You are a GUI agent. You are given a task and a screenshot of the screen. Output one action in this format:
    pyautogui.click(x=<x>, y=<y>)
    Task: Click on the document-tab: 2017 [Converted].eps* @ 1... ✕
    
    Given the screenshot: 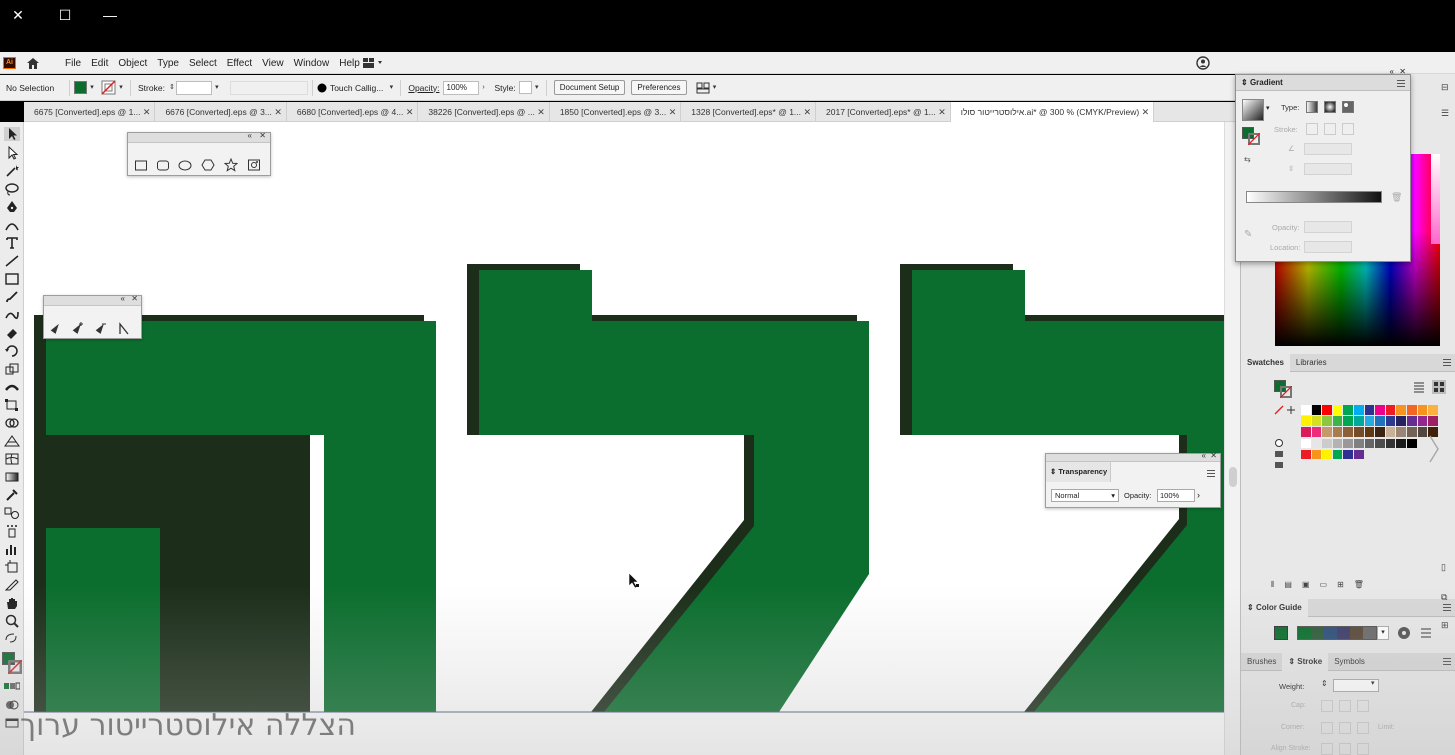 What is the action you would take?
    pyautogui.click(x=883, y=112)
    